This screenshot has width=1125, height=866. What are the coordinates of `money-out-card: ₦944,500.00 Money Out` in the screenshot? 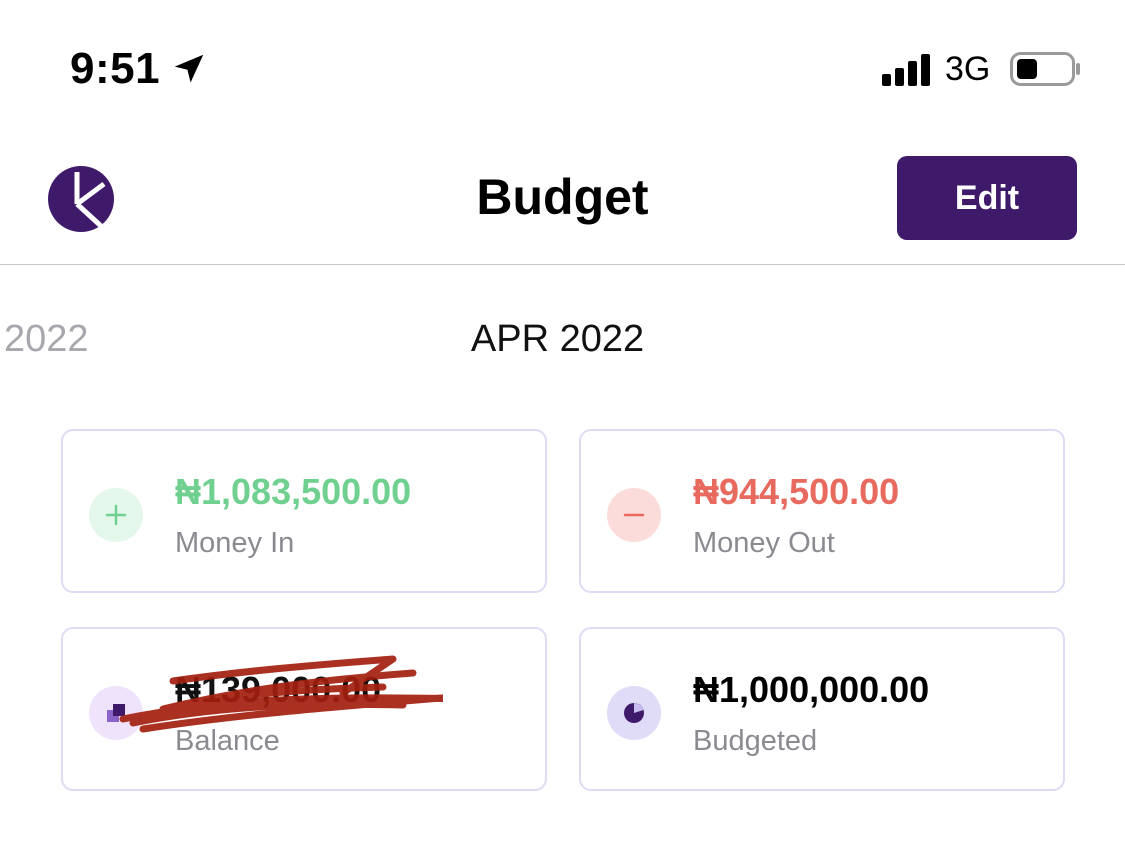 It's located at (822, 511).